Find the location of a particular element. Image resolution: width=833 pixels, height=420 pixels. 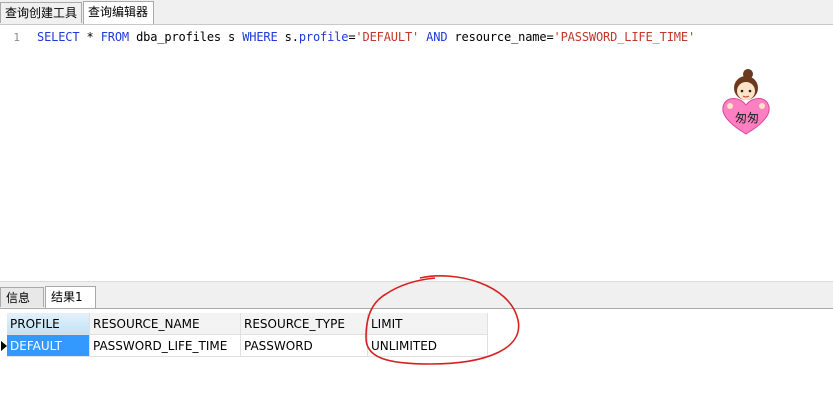

sql-token-plain: * is located at coordinates (90, 37).